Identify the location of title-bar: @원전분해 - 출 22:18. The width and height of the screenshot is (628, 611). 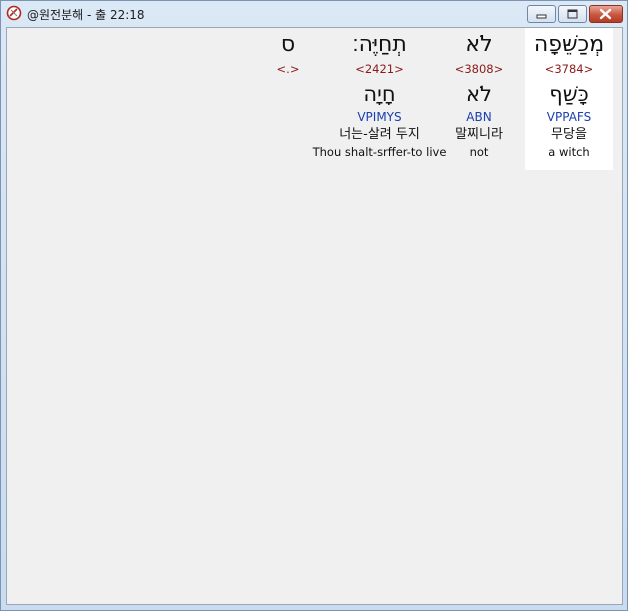
(314, 13).